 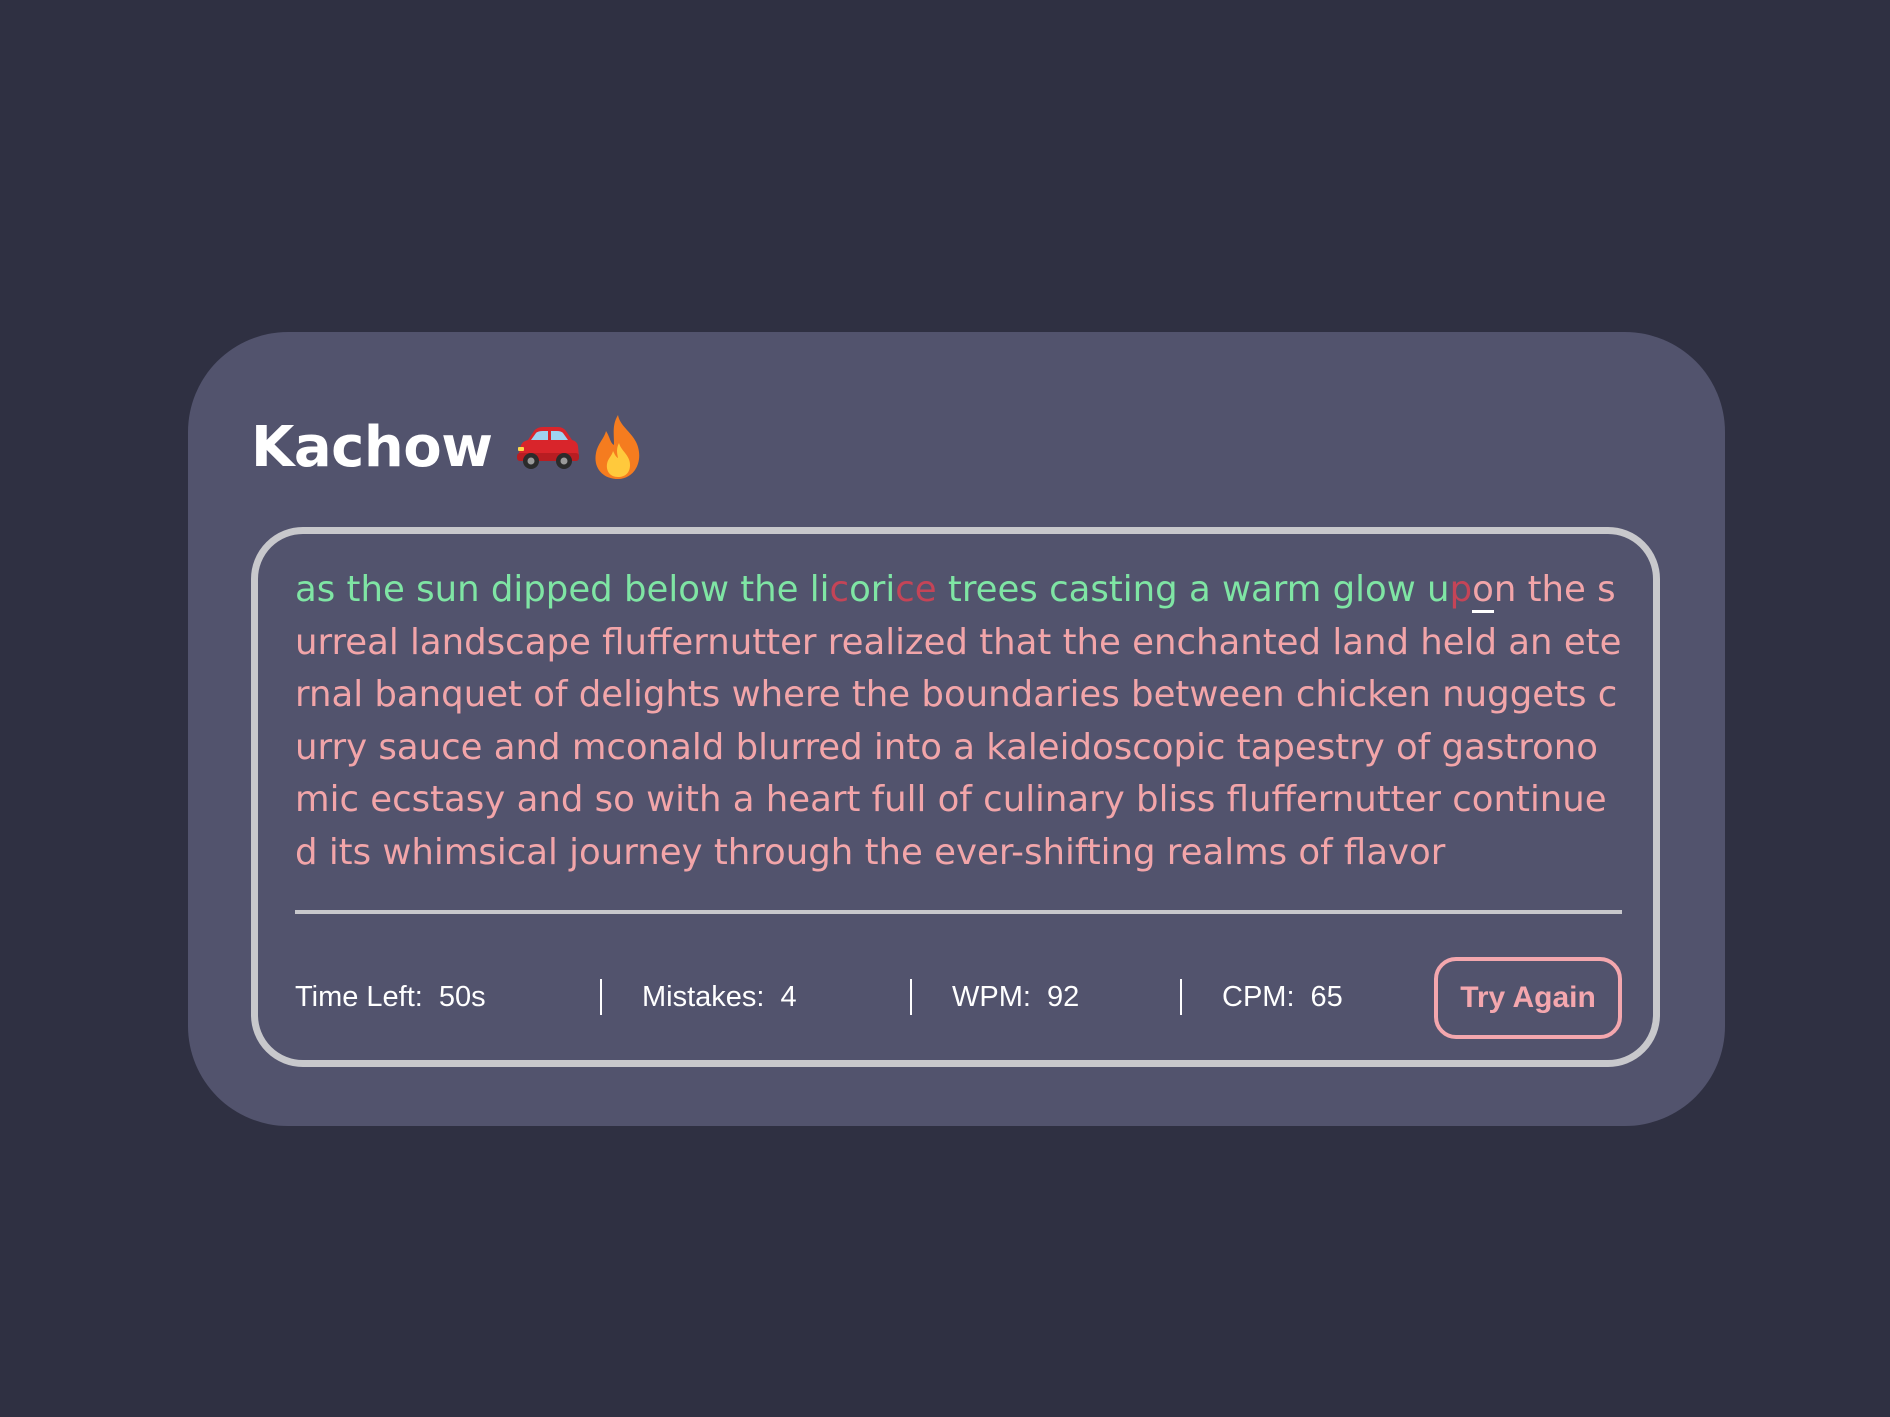 I want to click on header: Kachow, so click(x=448, y=447).